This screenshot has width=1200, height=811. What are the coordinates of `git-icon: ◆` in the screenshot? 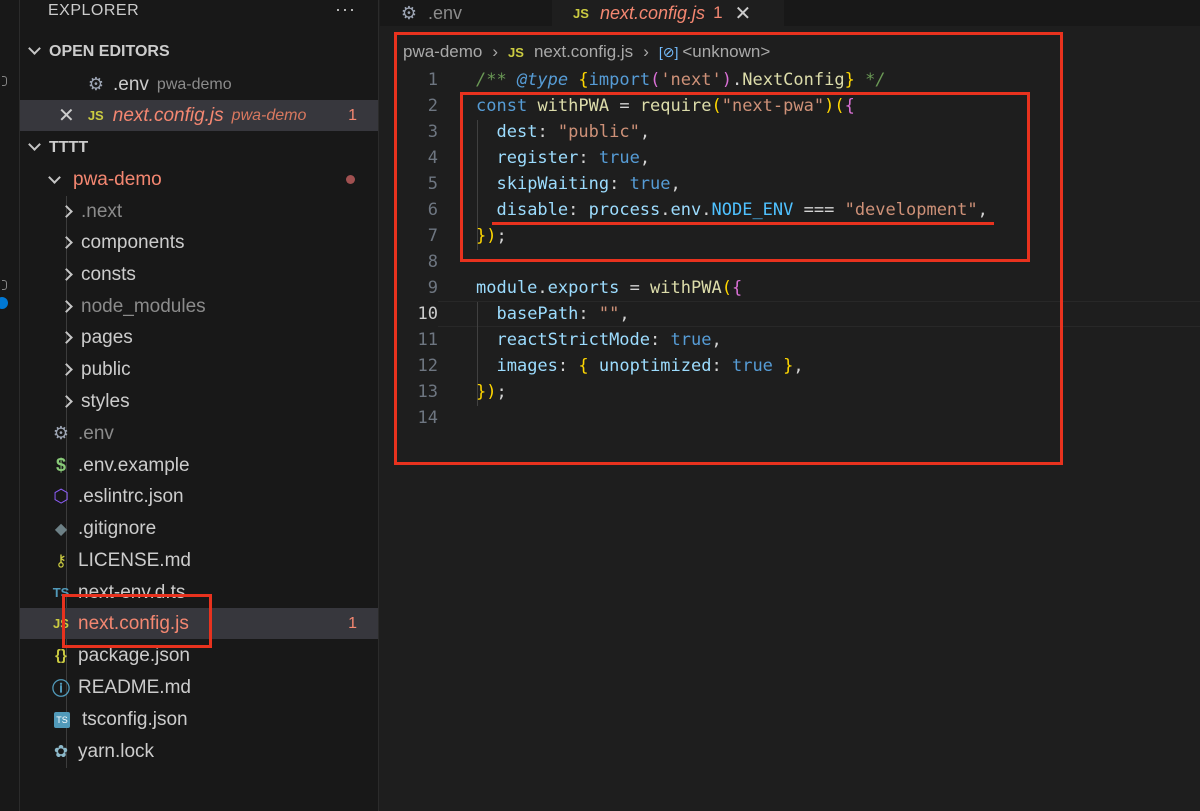 It's located at (61, 529).